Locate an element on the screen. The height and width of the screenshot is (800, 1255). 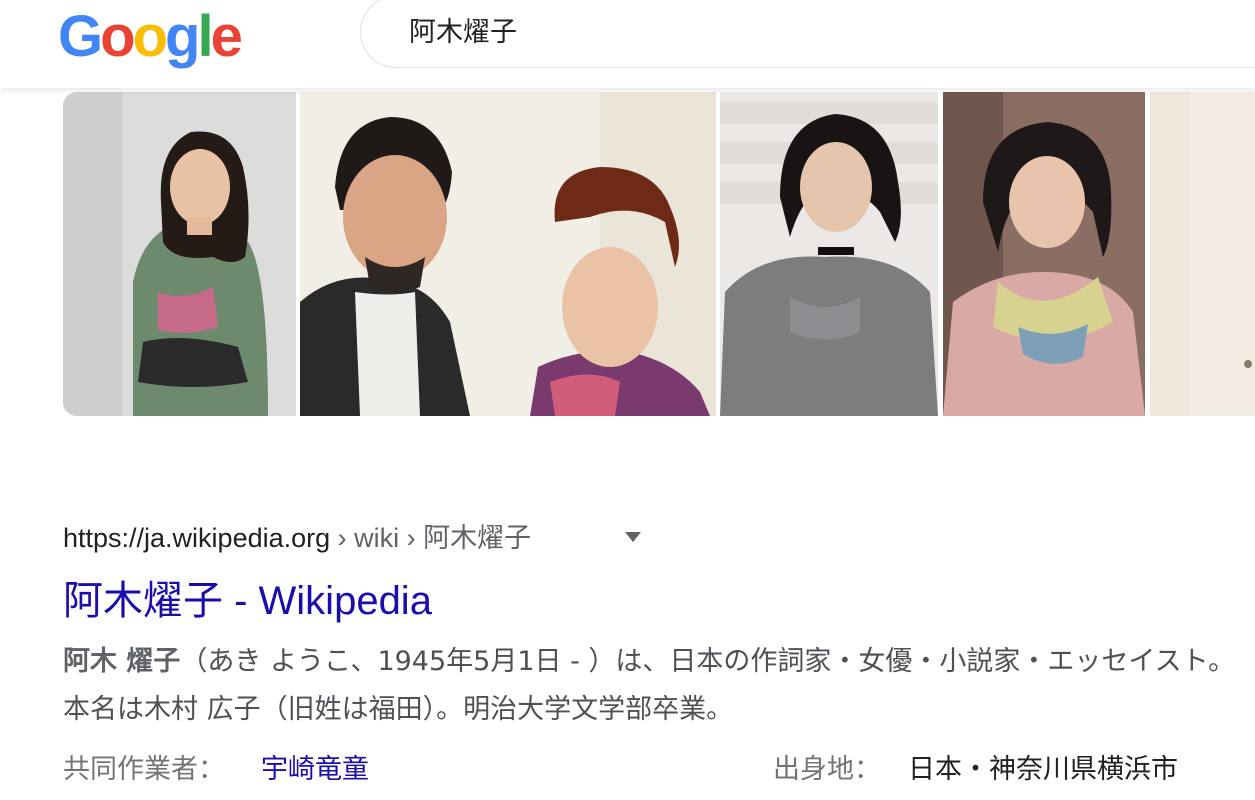
url-path: › wiki › 阿木燿子 is located at coordinates (430, 538).